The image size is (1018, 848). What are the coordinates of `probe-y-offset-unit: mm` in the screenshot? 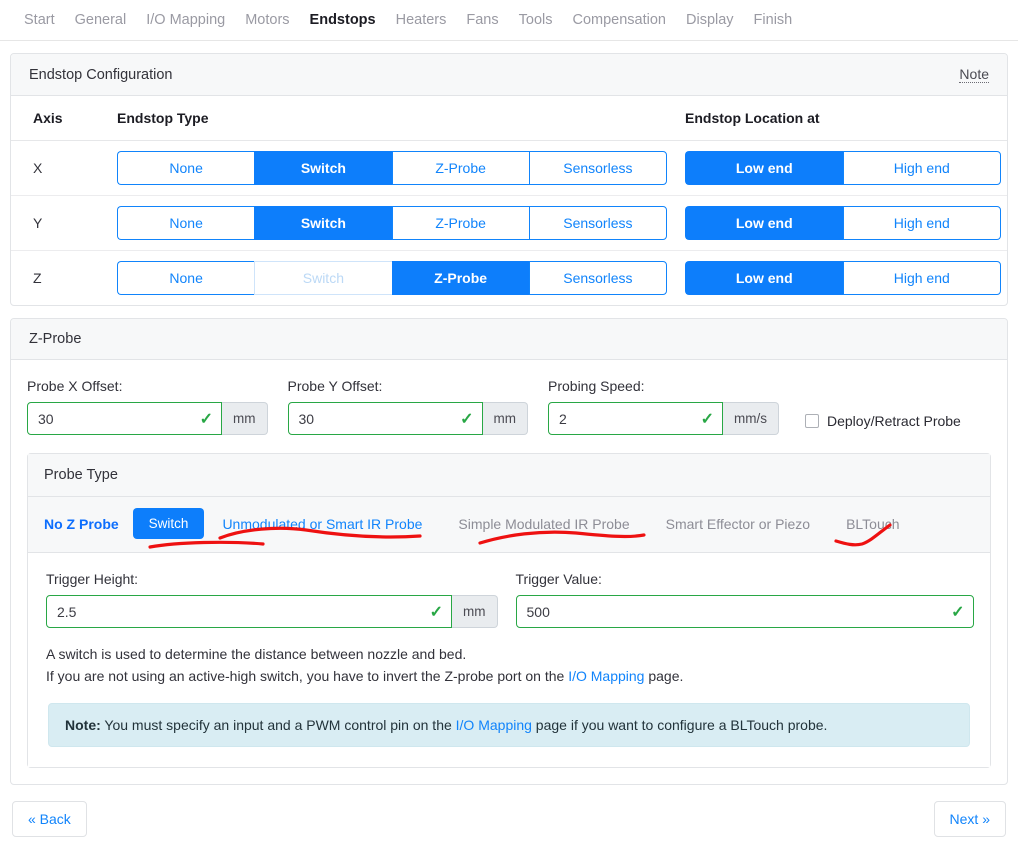 It's located at (505, 418).